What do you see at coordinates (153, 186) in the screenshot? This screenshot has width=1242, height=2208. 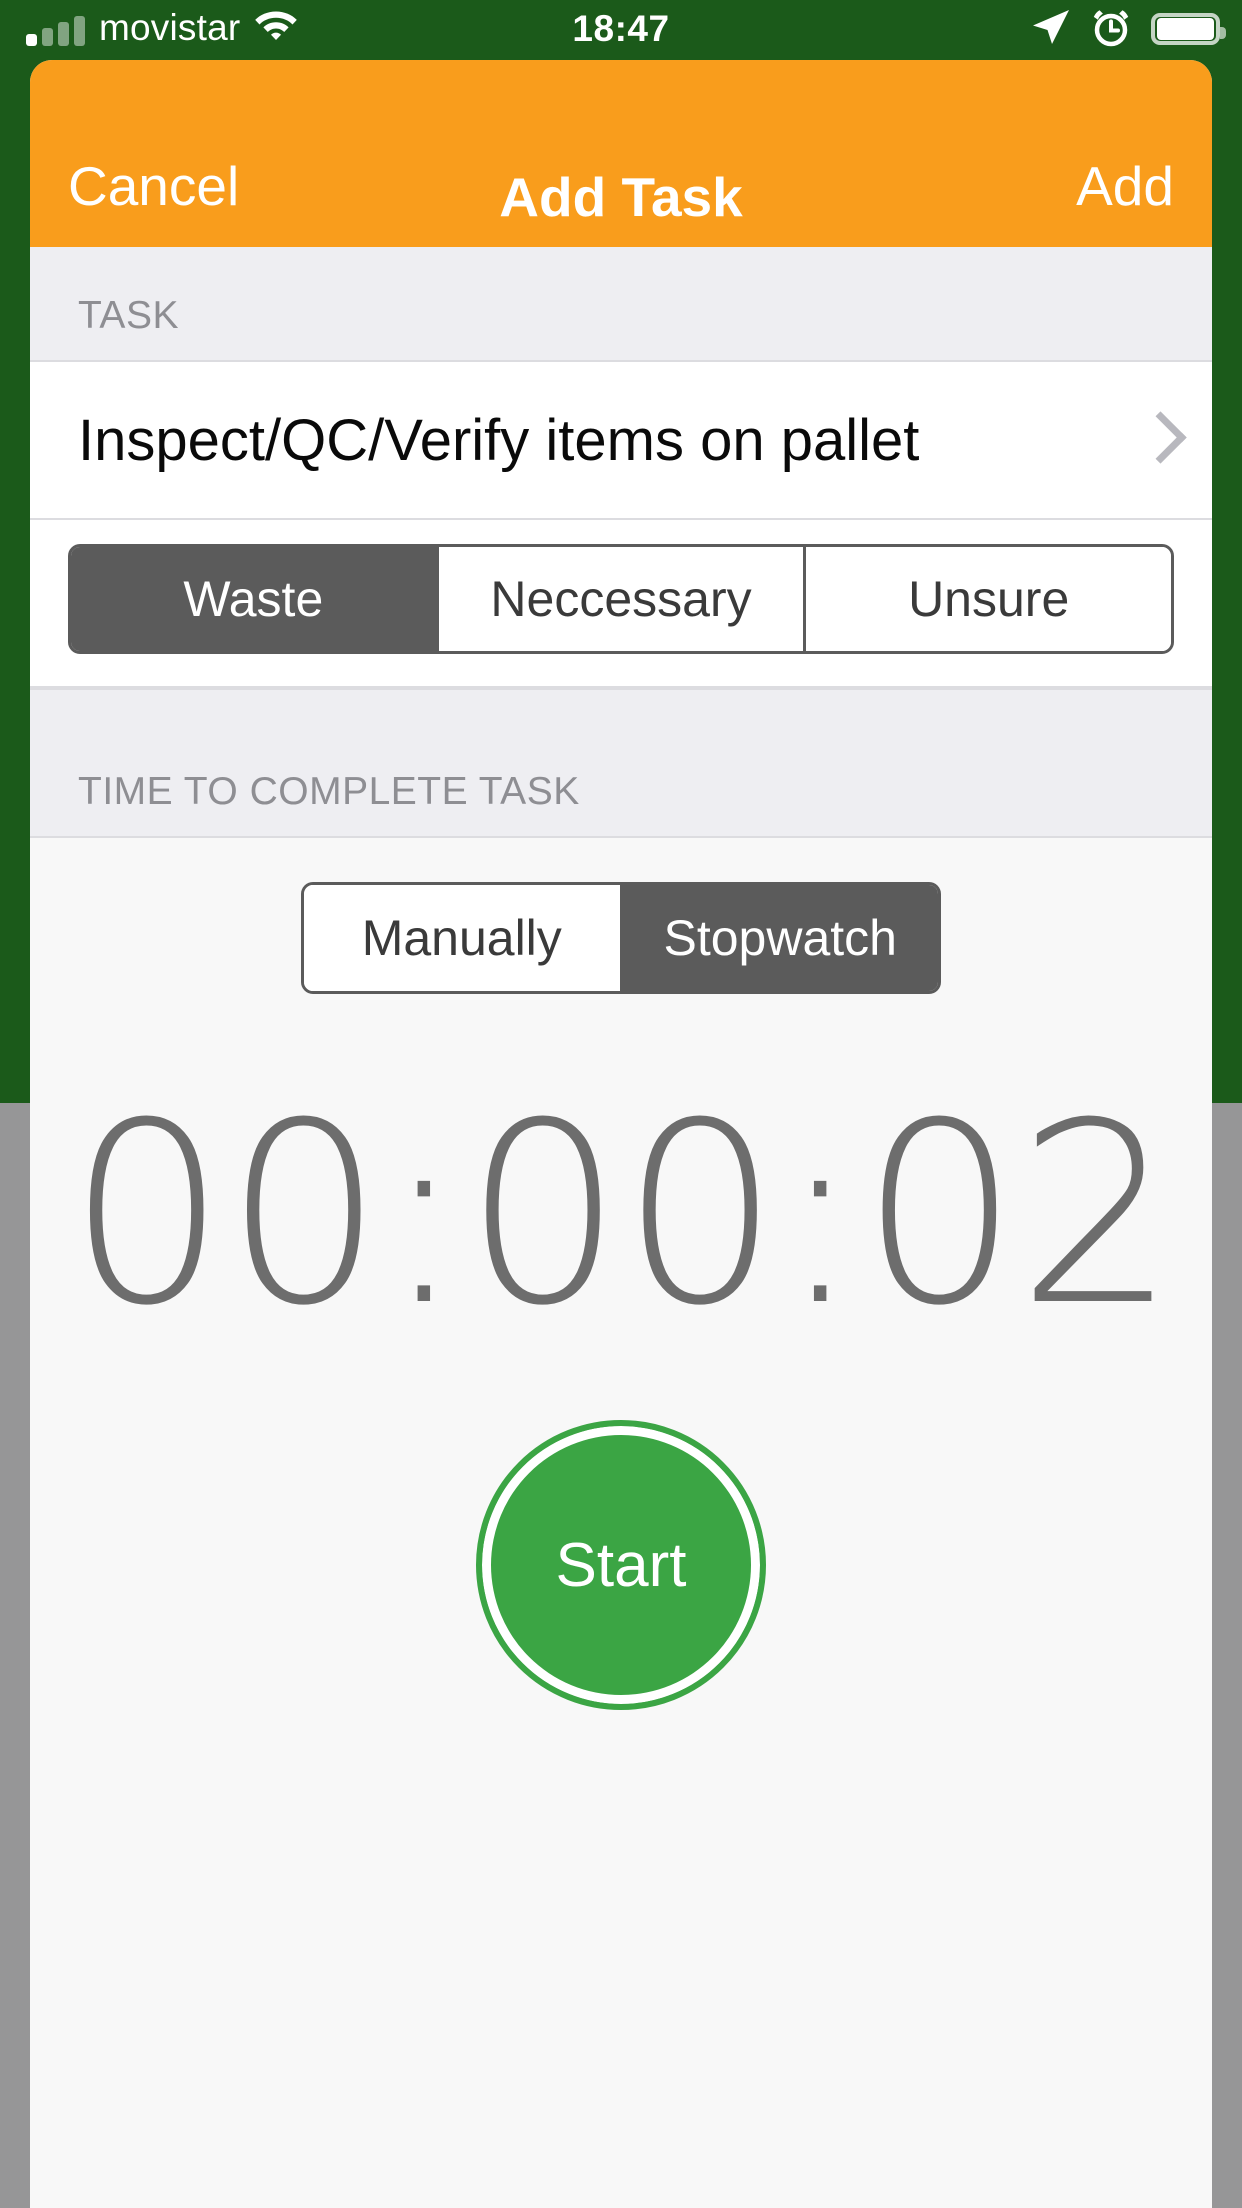 I see `cancel-button: Cancel` at bounding box center [153, 186].